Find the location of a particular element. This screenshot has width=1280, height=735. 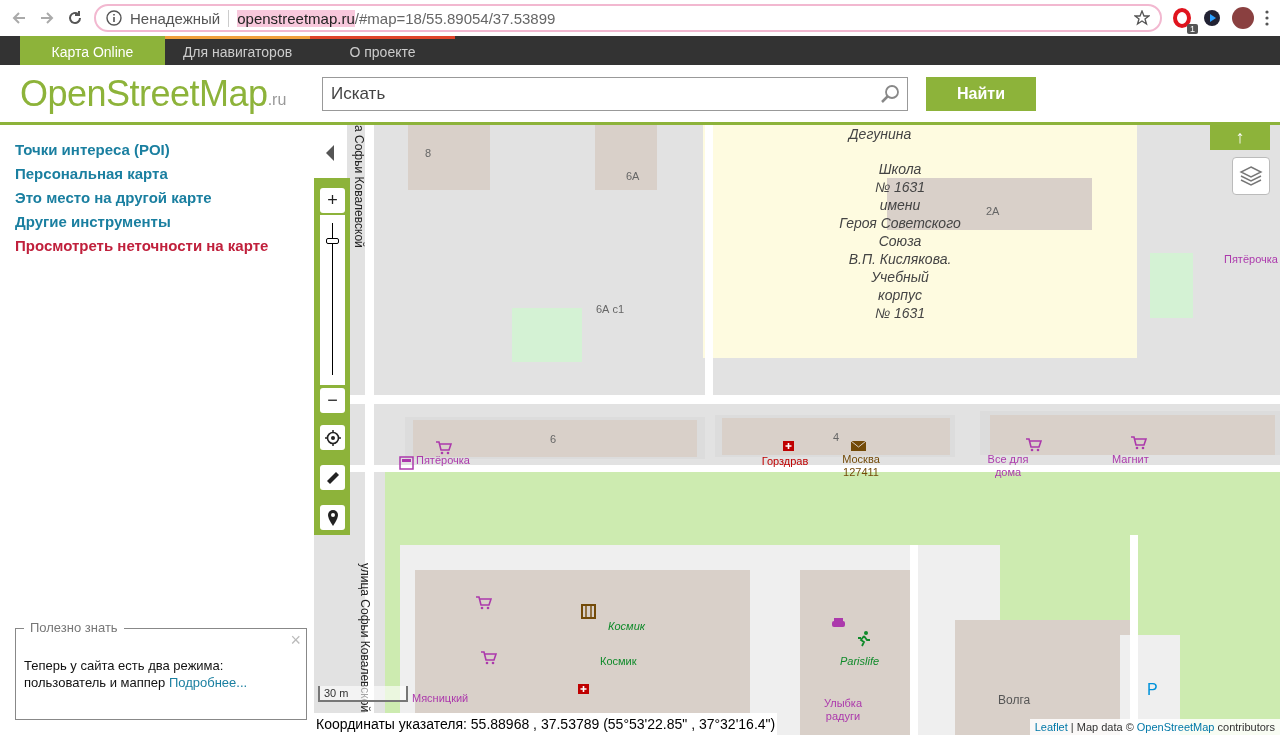

house-number: 6 is located at coordinates (553, 439).